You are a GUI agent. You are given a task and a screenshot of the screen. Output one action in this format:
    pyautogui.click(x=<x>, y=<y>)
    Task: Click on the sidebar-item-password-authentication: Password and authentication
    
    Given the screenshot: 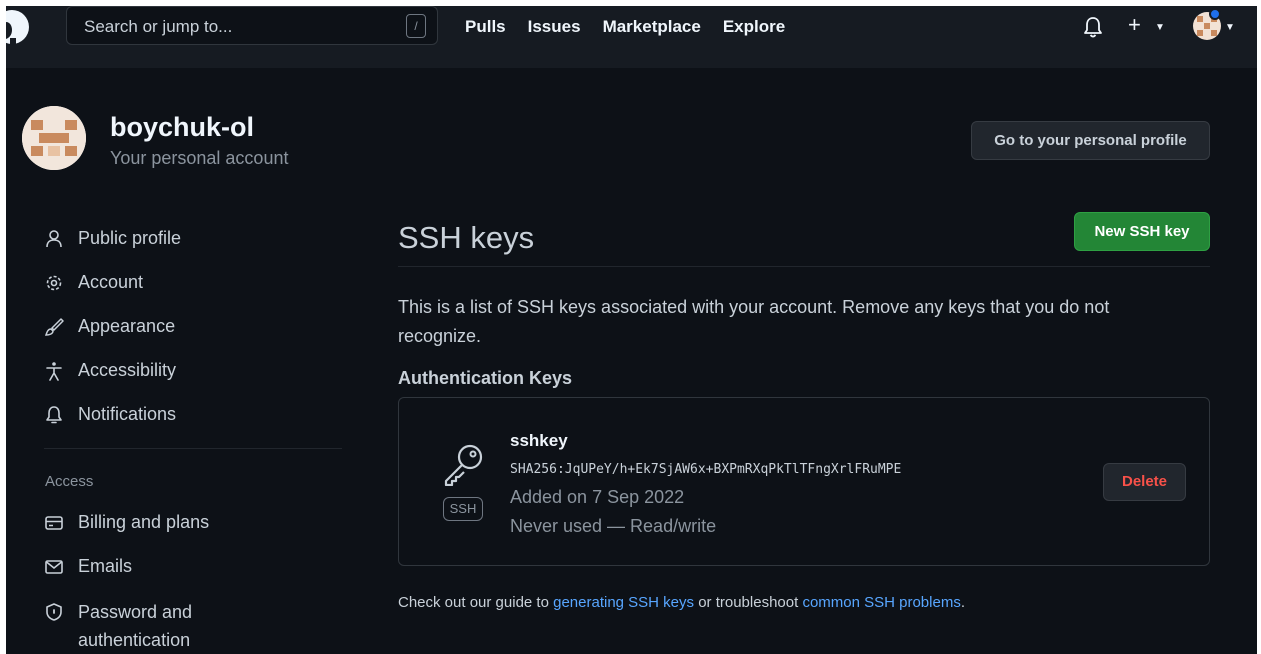 What is the action you would take?
    pyautogui.click(x=118, y=626)
    